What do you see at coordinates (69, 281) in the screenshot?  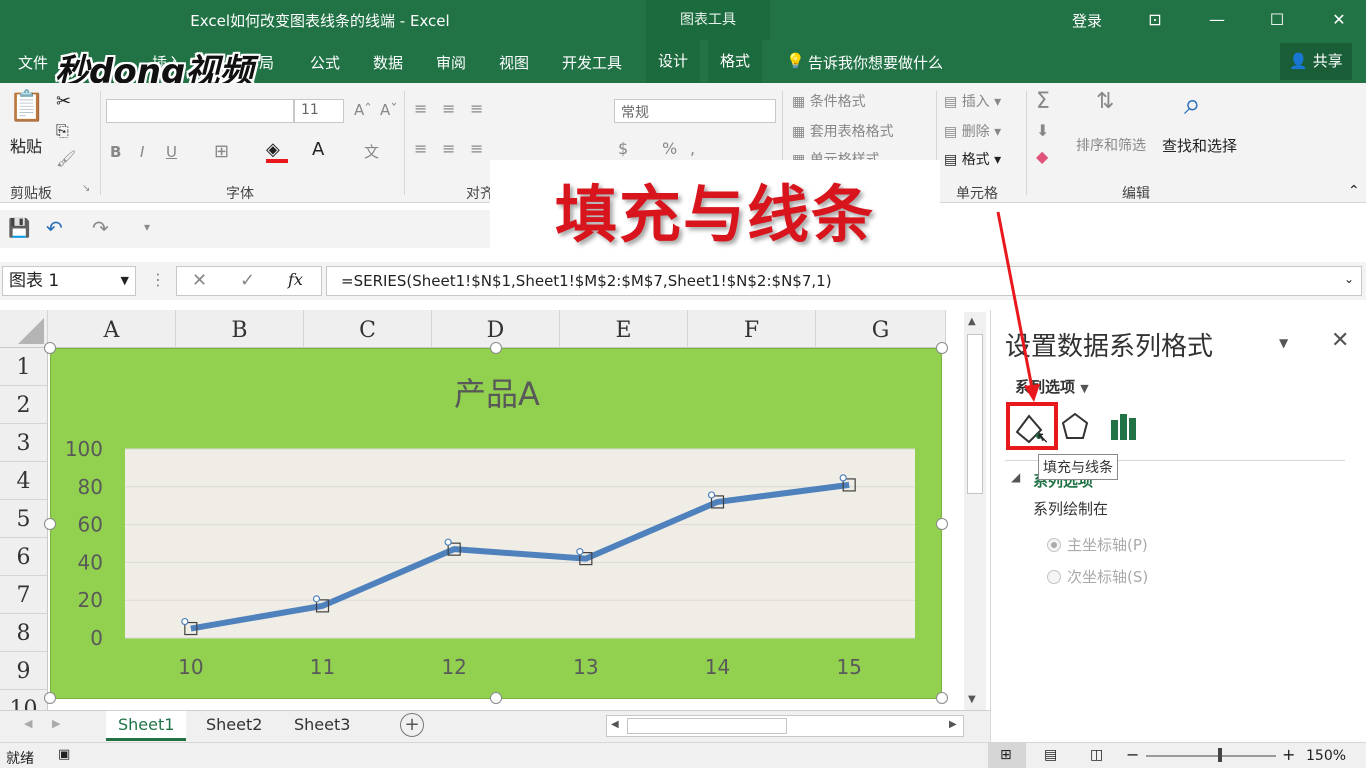 I see `name-box: 图表 1 ▼` at bounding box center [69, 281].